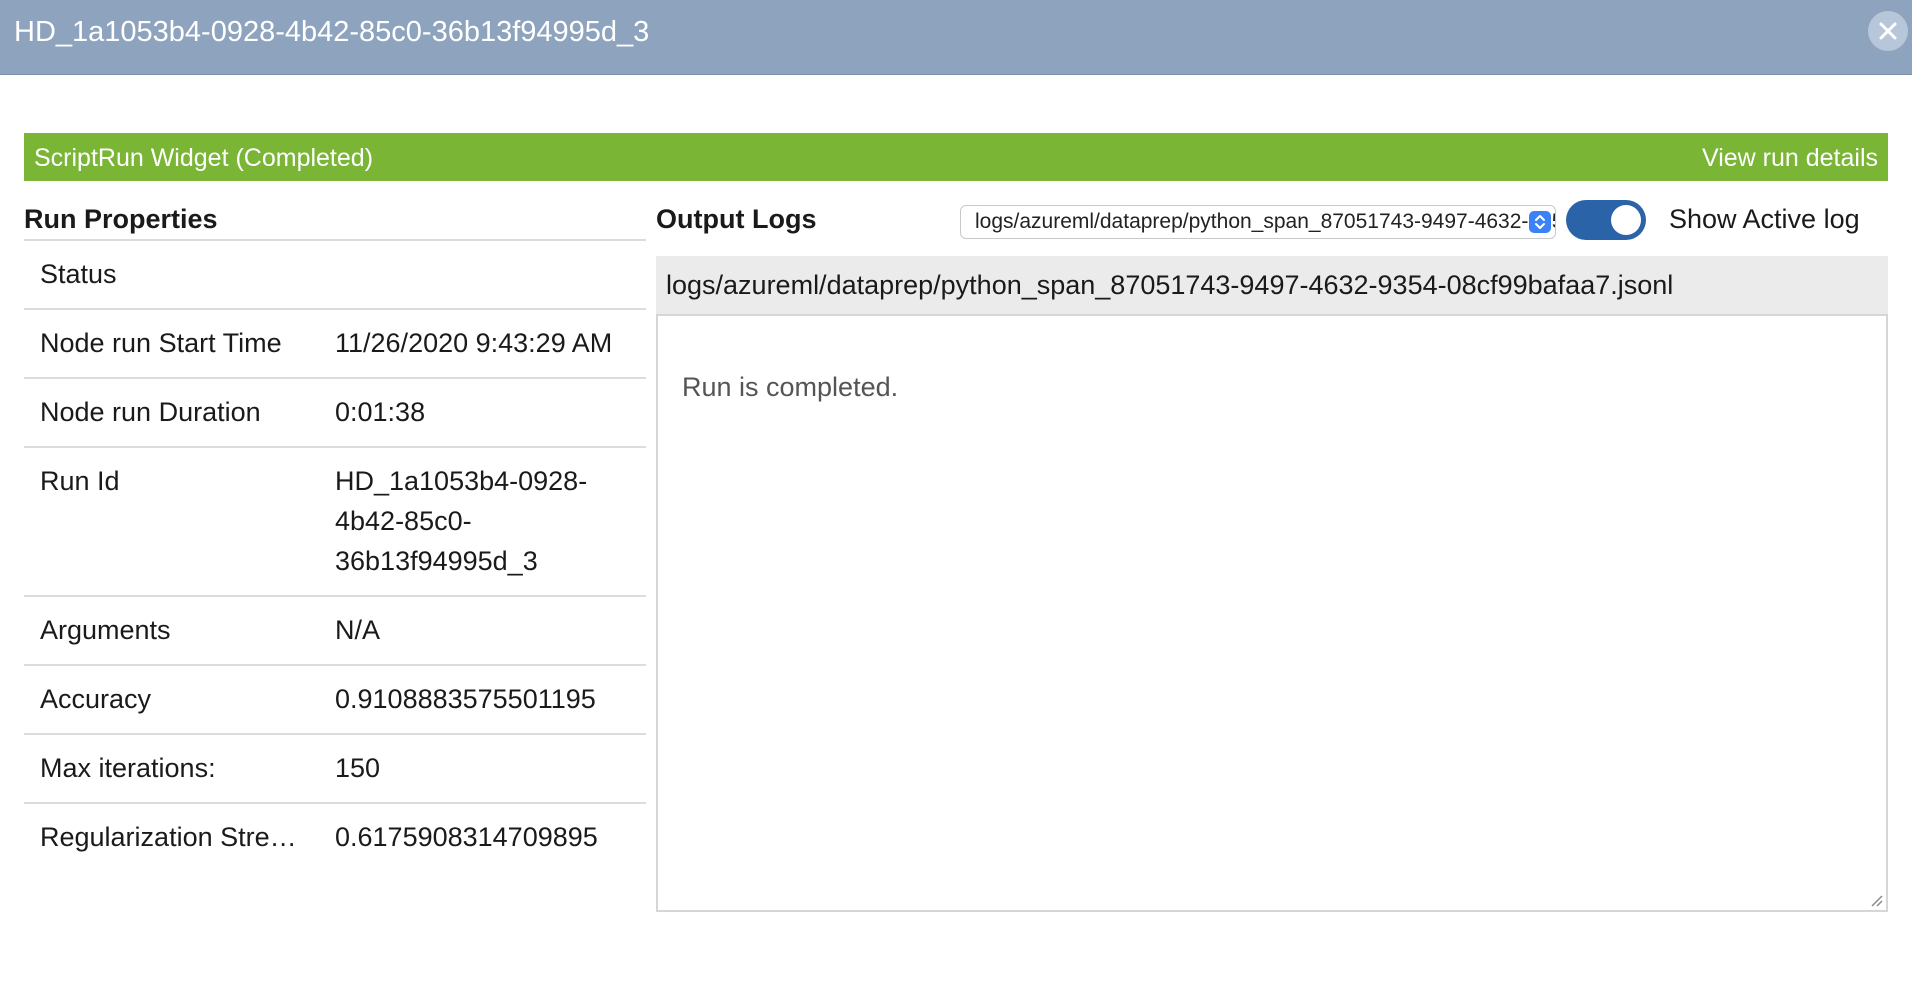 Image resolution: width=1912 pixels, height=1000 pixels. What do you see at coordinates (121, 219) in the screenshot?
I see `run-properties-heading: Run Properties` at bounding box center [121, 219].